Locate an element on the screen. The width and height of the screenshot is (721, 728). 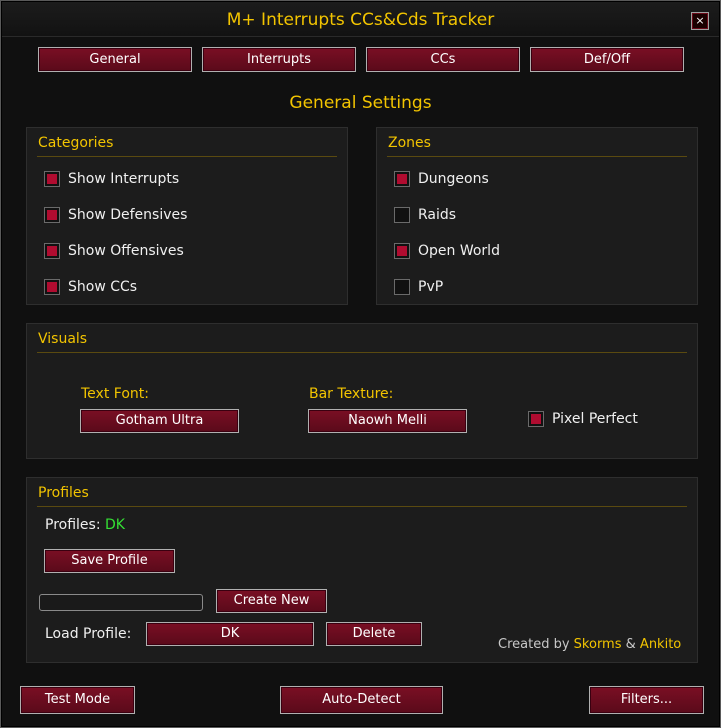
current-profile-name: DK is located at coordinates (115, 525).